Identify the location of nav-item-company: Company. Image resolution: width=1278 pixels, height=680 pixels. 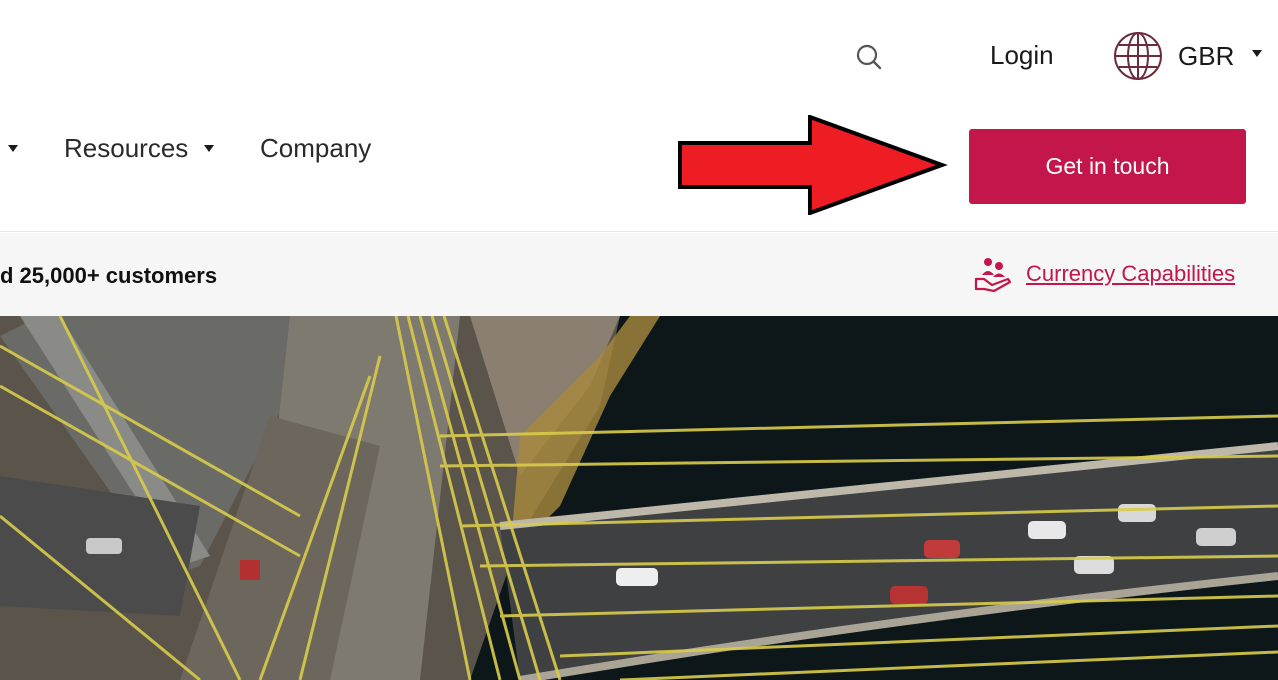
(315, 148).